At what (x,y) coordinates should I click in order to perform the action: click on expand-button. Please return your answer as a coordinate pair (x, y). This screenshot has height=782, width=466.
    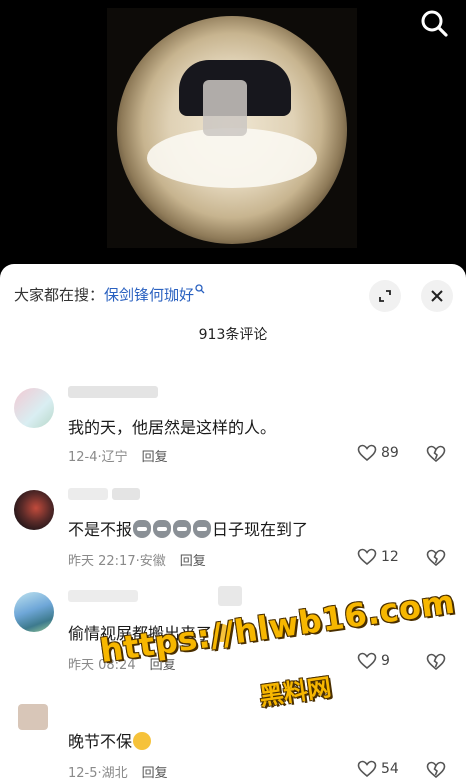
    Looking at the image, I should click on (385, 296).